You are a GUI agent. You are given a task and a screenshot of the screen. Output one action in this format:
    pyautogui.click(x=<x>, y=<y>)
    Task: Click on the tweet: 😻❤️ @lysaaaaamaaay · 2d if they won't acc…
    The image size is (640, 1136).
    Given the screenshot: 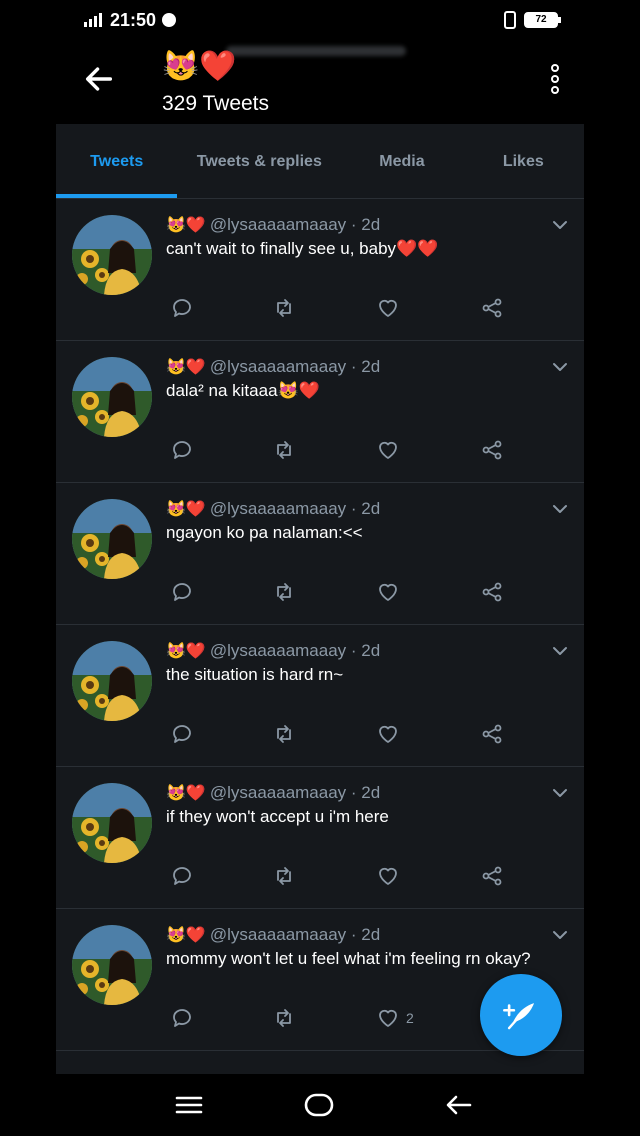 What is the action you would take?
    pyautogui.click(x=320, y=838)
    